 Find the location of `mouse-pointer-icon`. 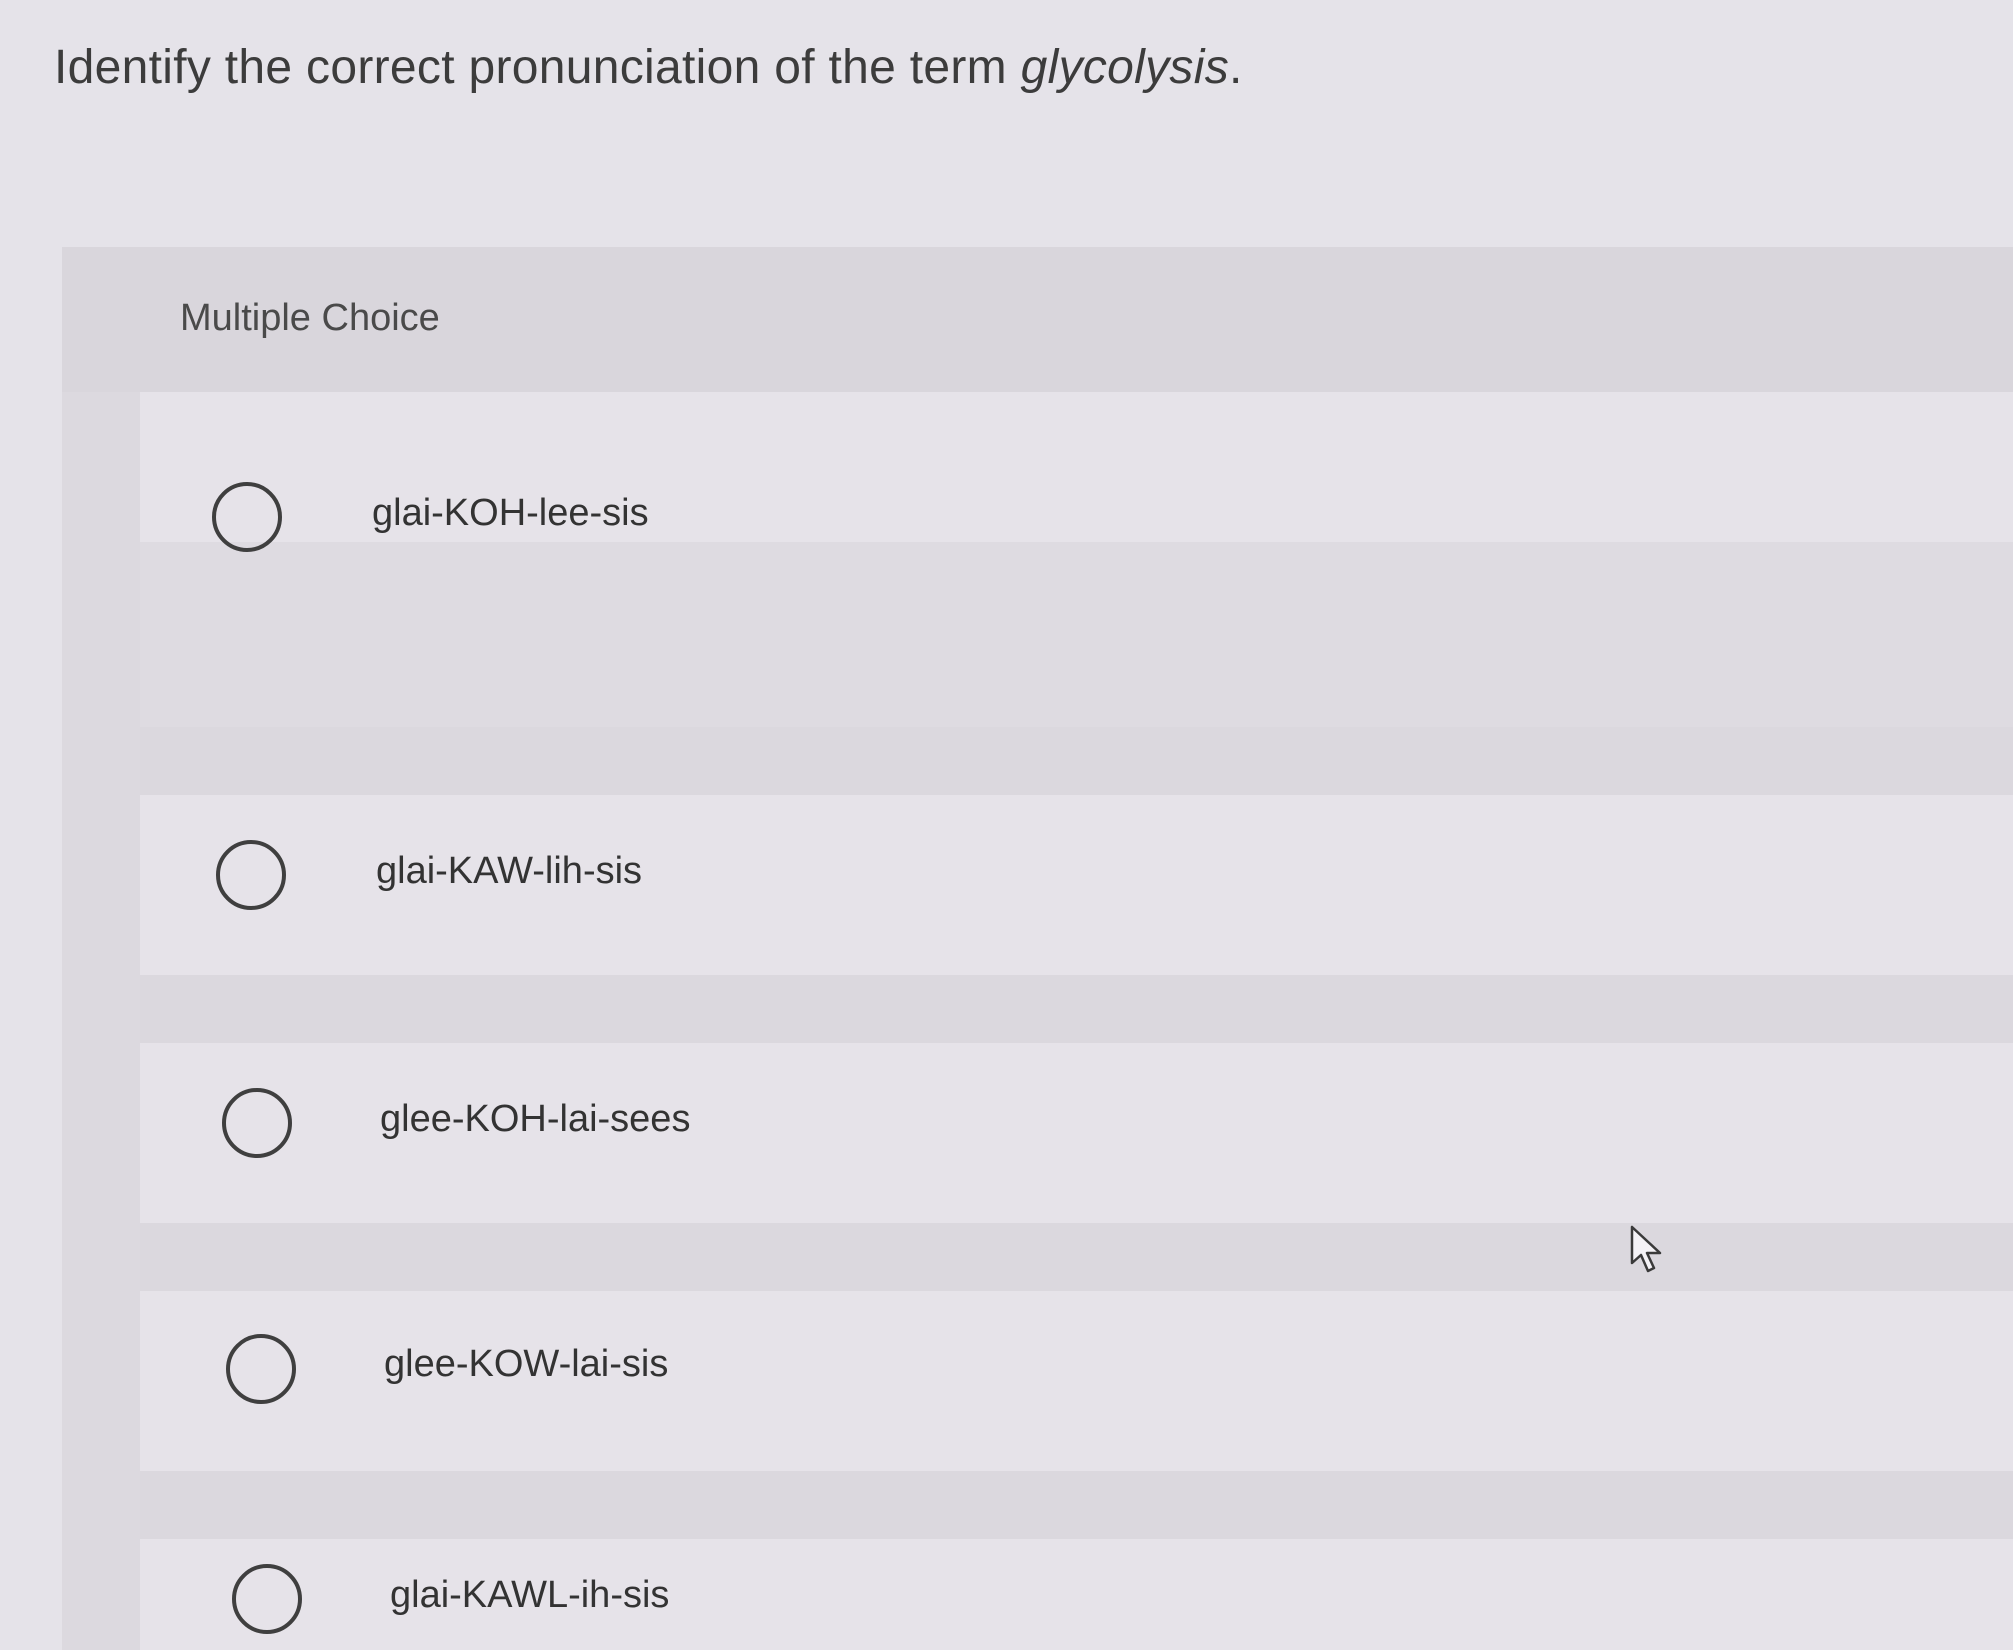

mouse-pointer-icon is located at coordinates (1646, 1249).